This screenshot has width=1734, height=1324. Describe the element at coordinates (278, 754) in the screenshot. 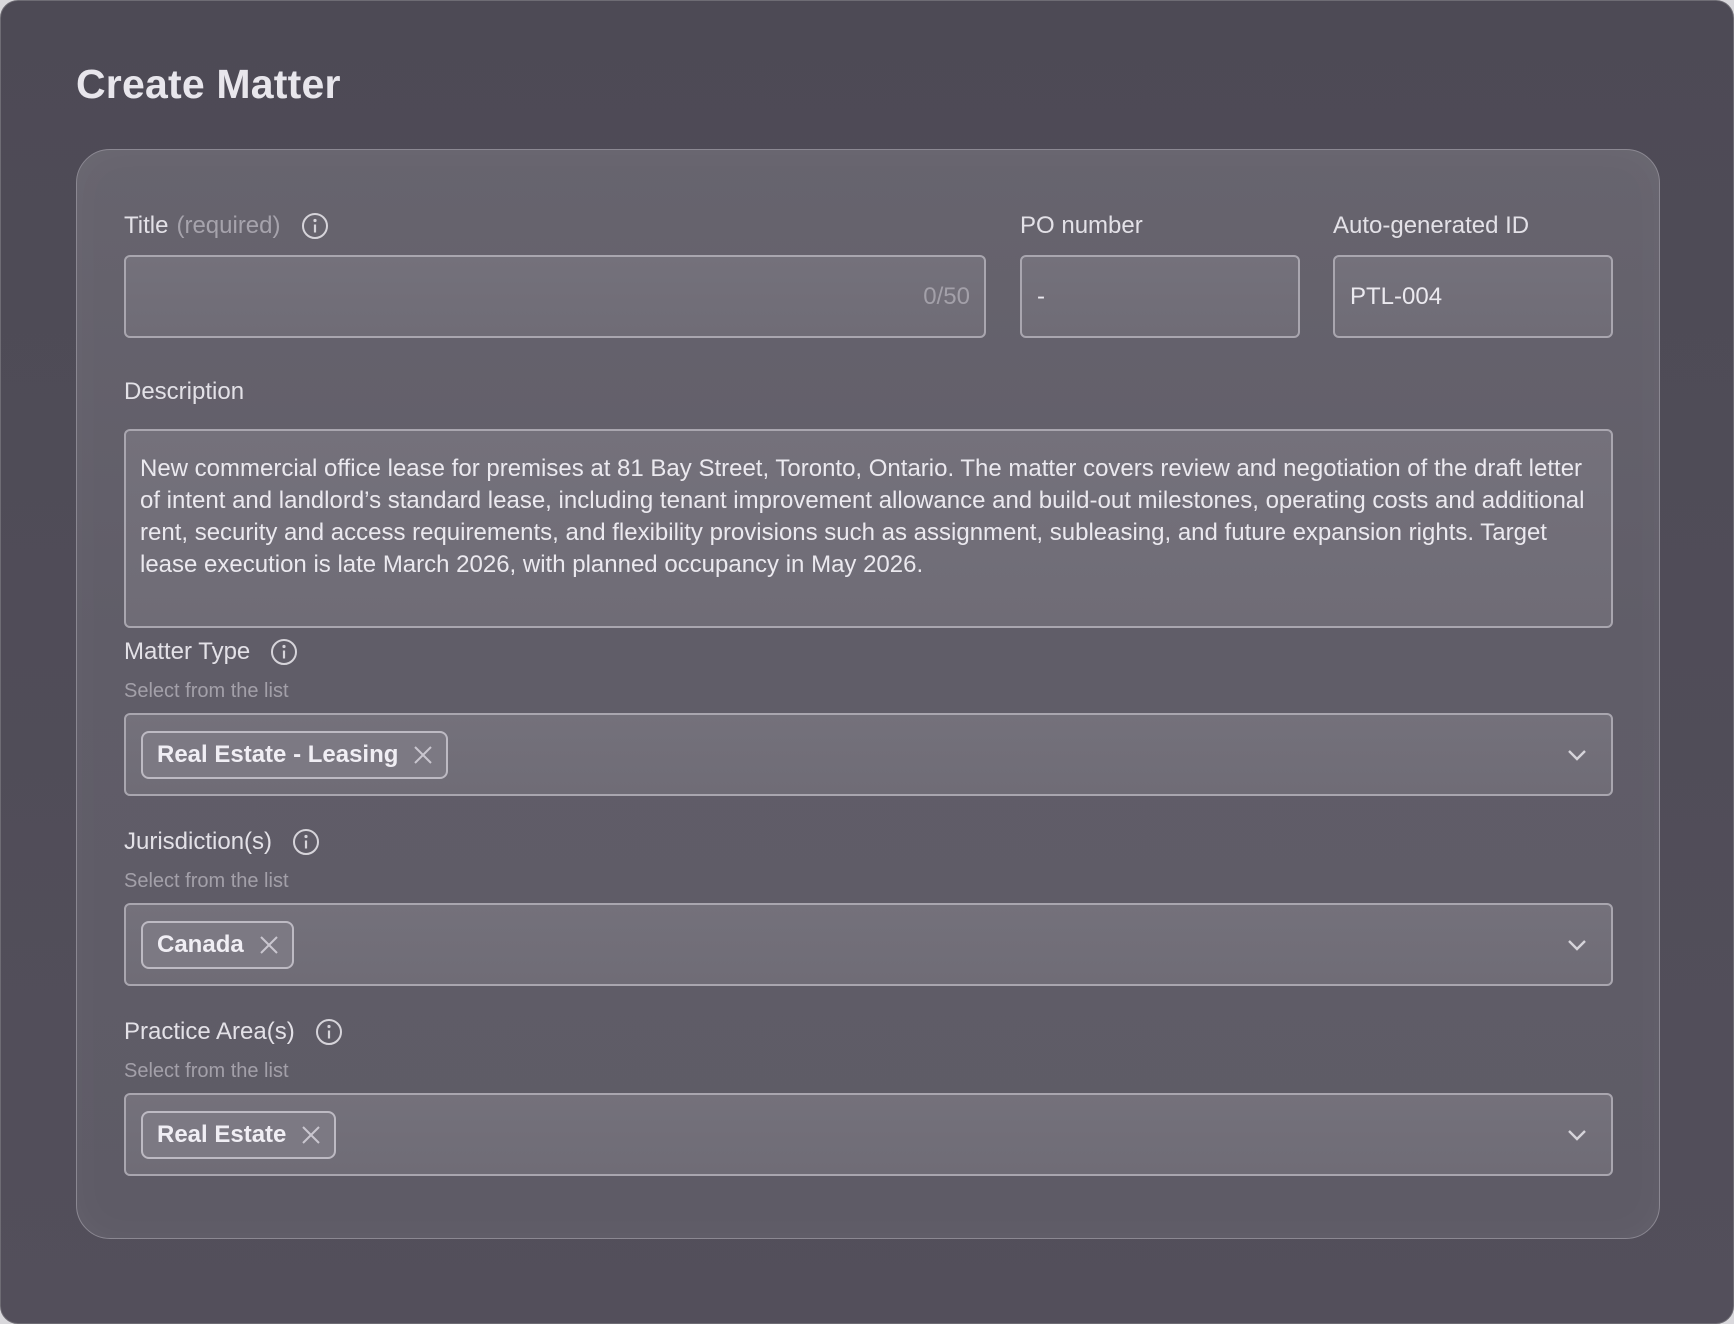

I see `matter-type-chip-label: Real Estate - Leasing` at that location.